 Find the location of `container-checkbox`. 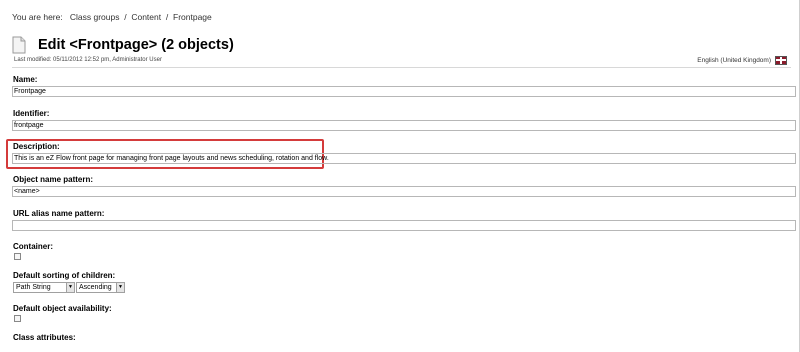

container-checkbox is located at coordinates (17, 256).